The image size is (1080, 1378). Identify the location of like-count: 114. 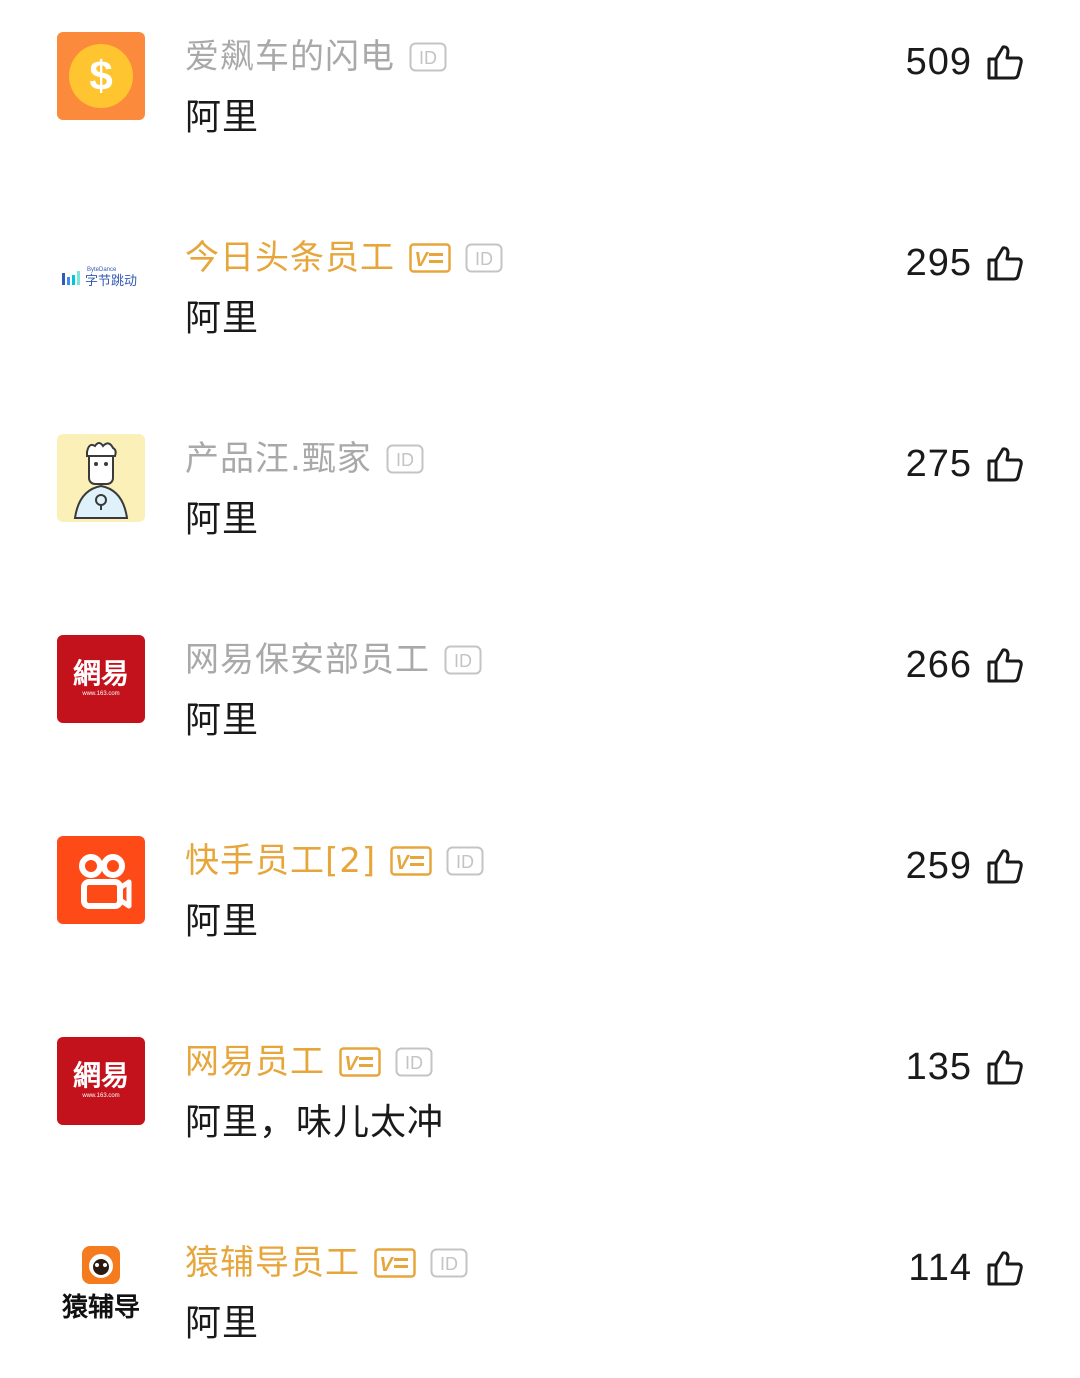
(940, 1268).